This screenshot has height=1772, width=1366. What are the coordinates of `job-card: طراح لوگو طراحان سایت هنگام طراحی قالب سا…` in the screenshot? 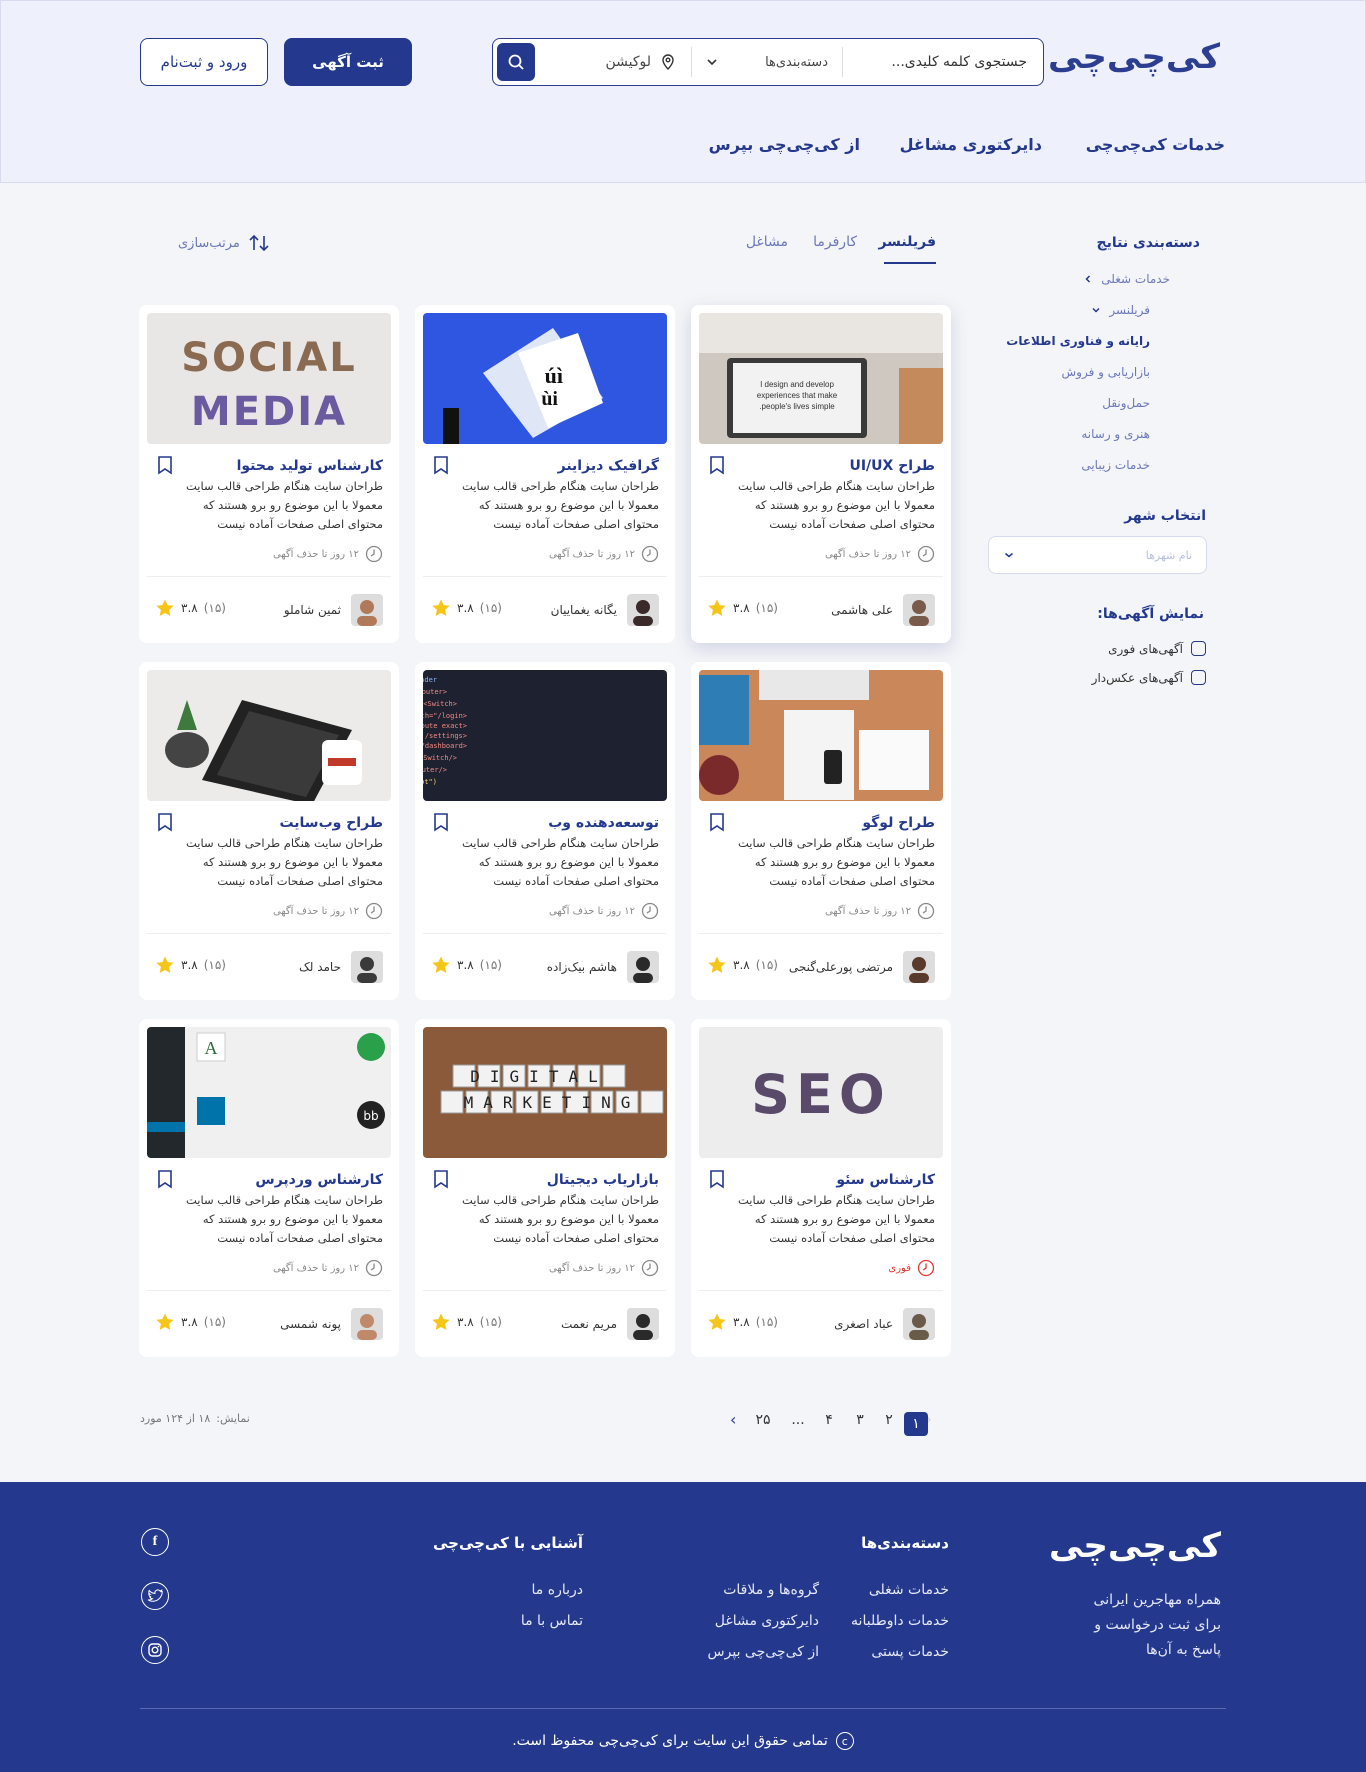 It's located at (821, 831).